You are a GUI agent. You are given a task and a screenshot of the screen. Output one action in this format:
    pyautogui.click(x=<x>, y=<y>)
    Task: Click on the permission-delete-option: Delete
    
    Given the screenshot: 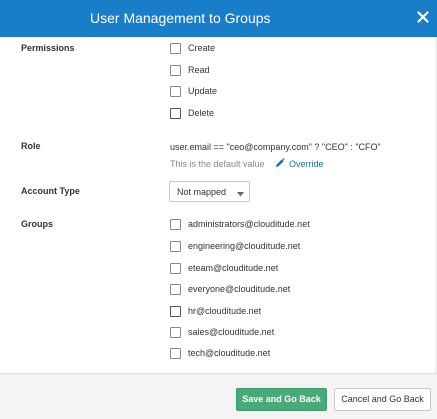 What is the action you would take?
    pyautogui.click(x=192, y=113)
    